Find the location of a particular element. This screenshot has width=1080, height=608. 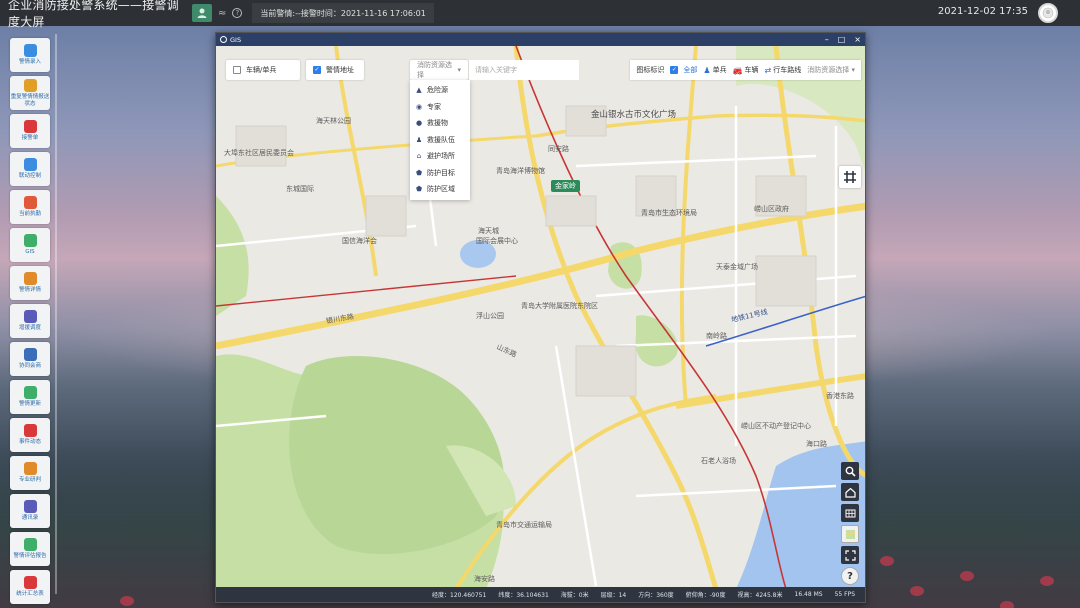

maximize-button: □ is located at coordinates (842, 39).